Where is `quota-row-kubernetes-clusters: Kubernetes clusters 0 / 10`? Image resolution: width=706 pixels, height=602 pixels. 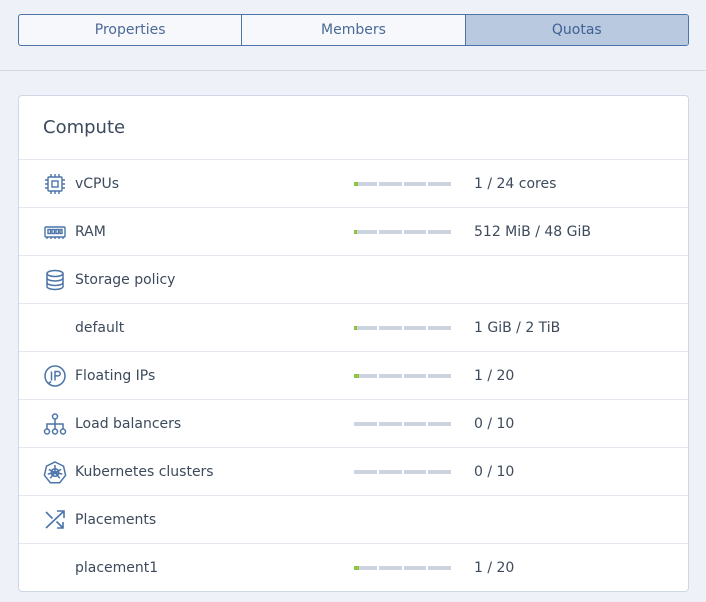 quota-row-kubernetes-clusters: Kubernetes clusters 0 / 10 is located at coordinates (353, 472).